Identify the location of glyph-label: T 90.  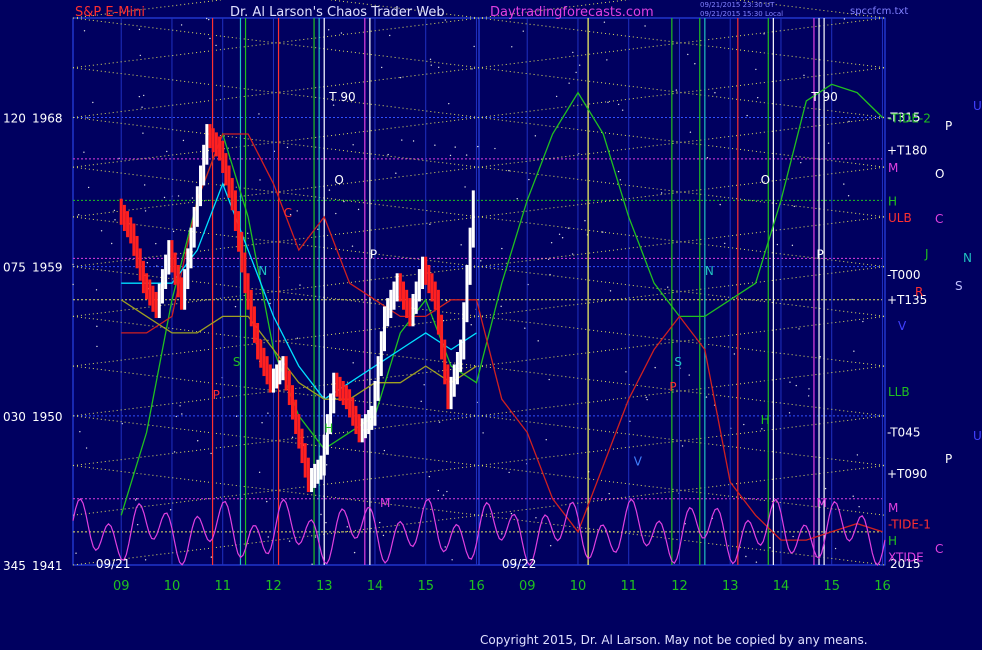
(823, 97).